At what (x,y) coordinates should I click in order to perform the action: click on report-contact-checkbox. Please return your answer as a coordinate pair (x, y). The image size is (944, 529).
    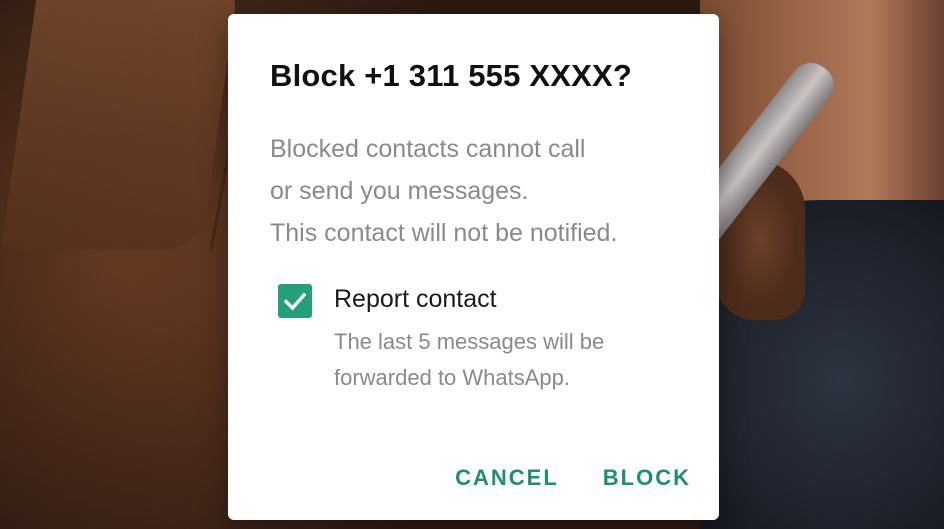
    Looking at the image, I should click on (295, 301).